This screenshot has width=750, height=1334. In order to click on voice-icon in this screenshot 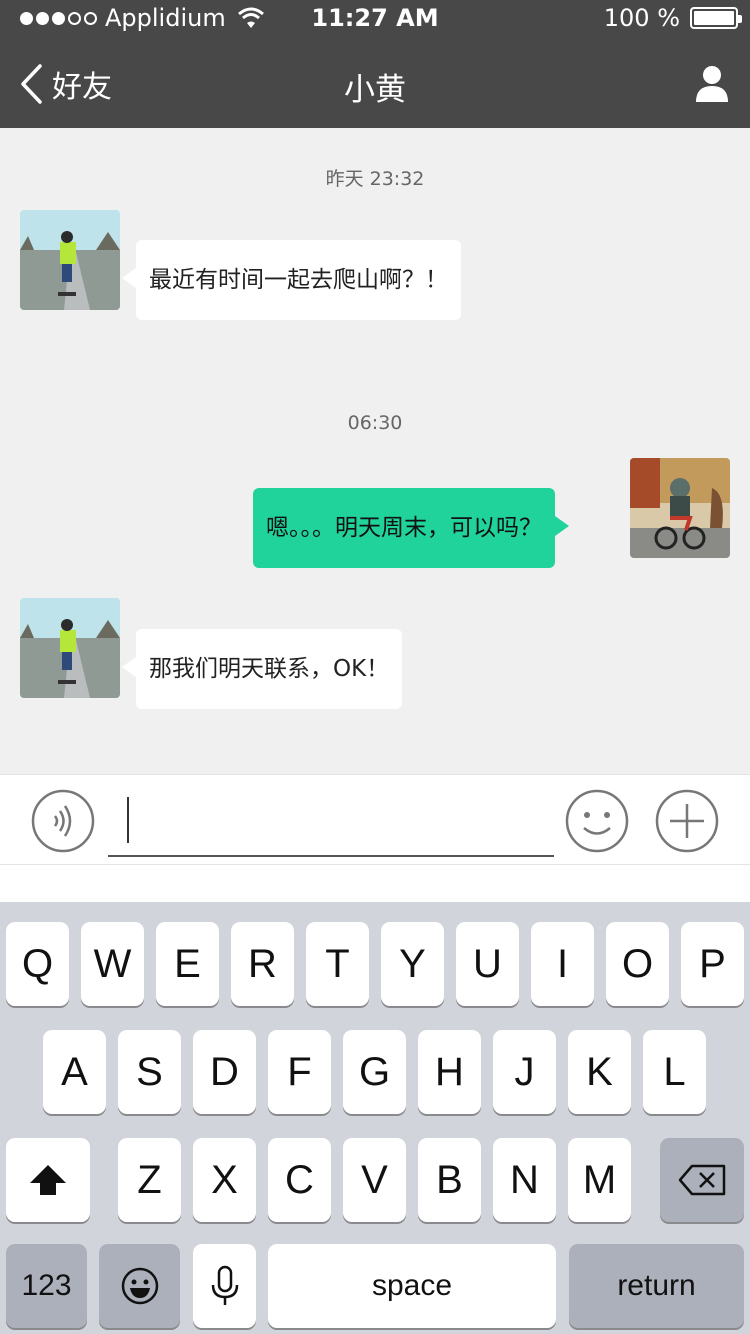, I will do `click(63, 821)`.